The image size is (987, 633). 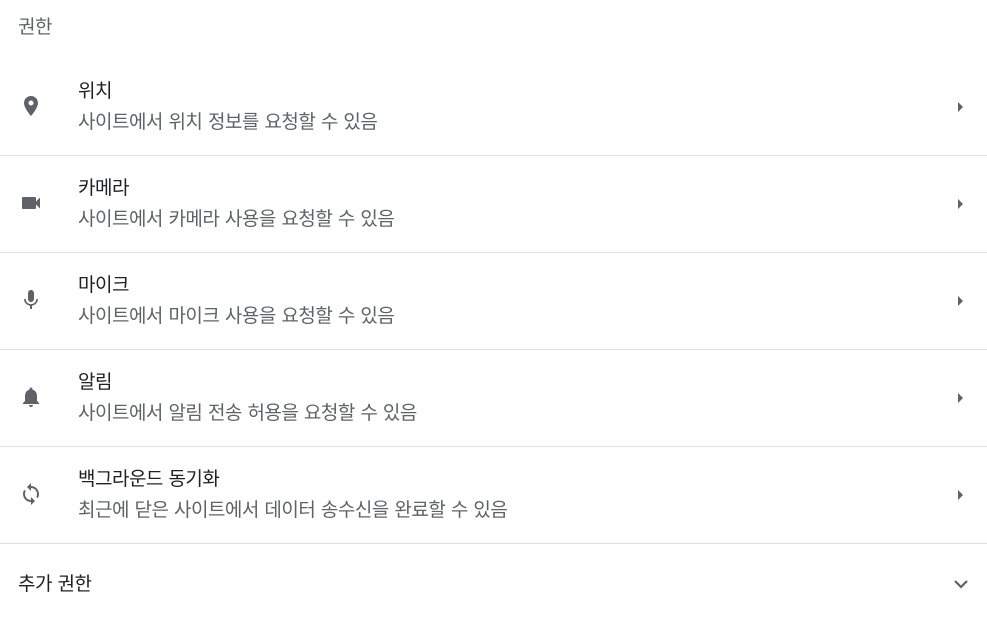 What do you see at coordinates (31, 203) in the screenshot?
I see `video-camera-icon` at bounding box center [31, 203].